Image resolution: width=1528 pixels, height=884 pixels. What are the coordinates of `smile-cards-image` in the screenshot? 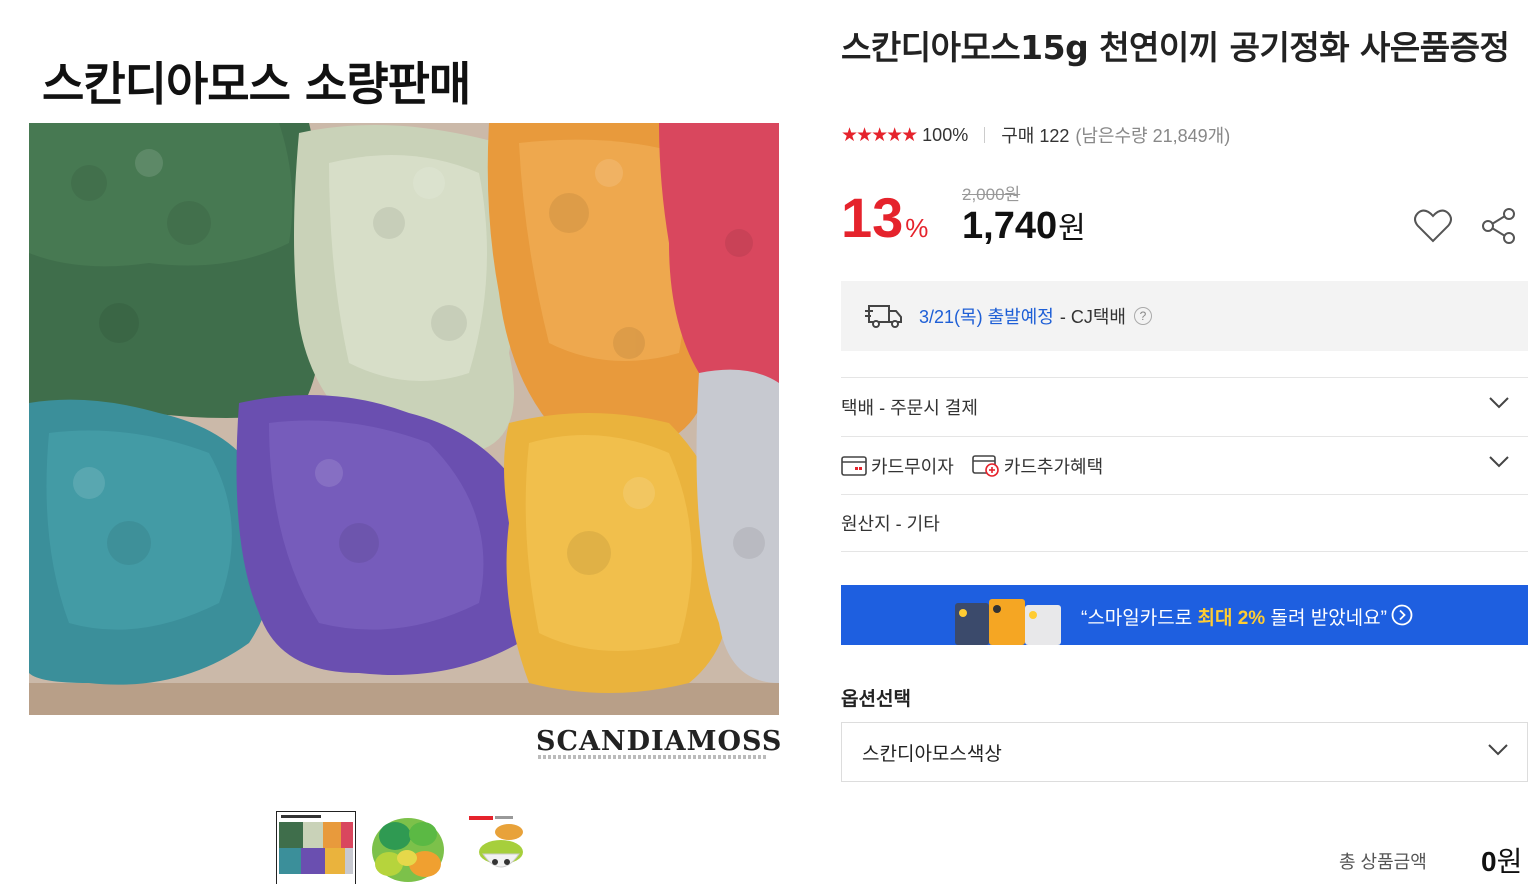 It's located at (1008, 622).